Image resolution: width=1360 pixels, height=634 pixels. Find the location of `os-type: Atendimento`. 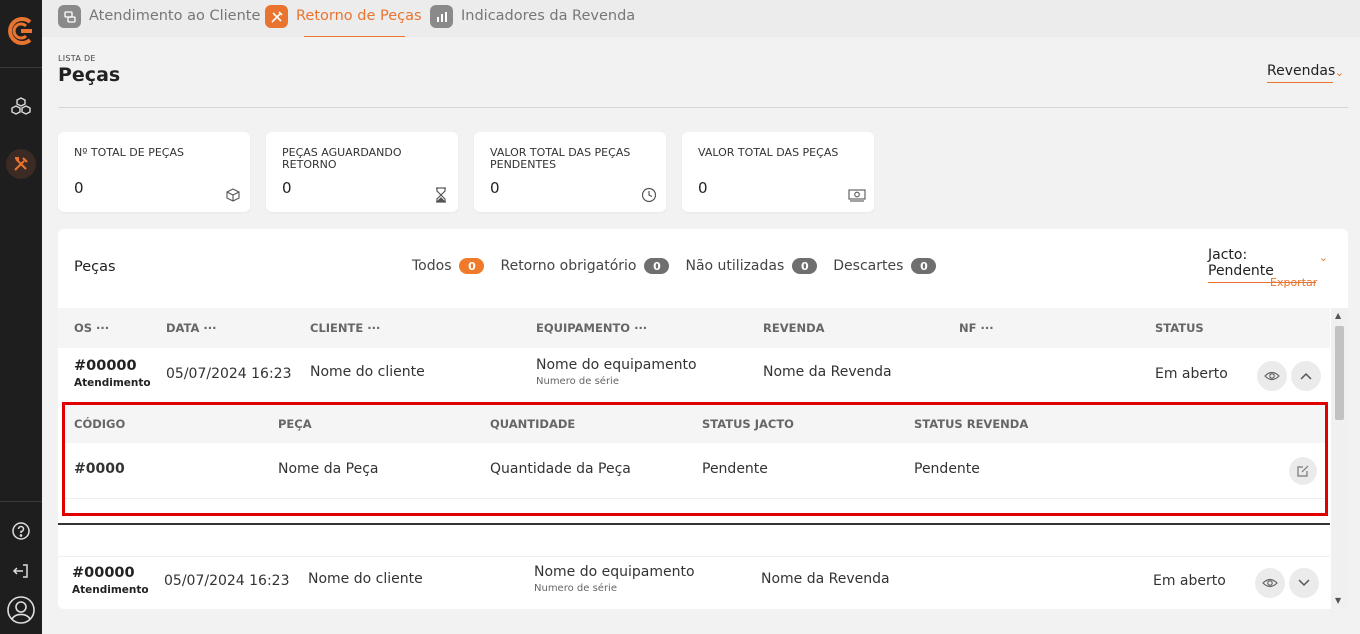

os-type: Atendimento is located at coordinates (112, 383).